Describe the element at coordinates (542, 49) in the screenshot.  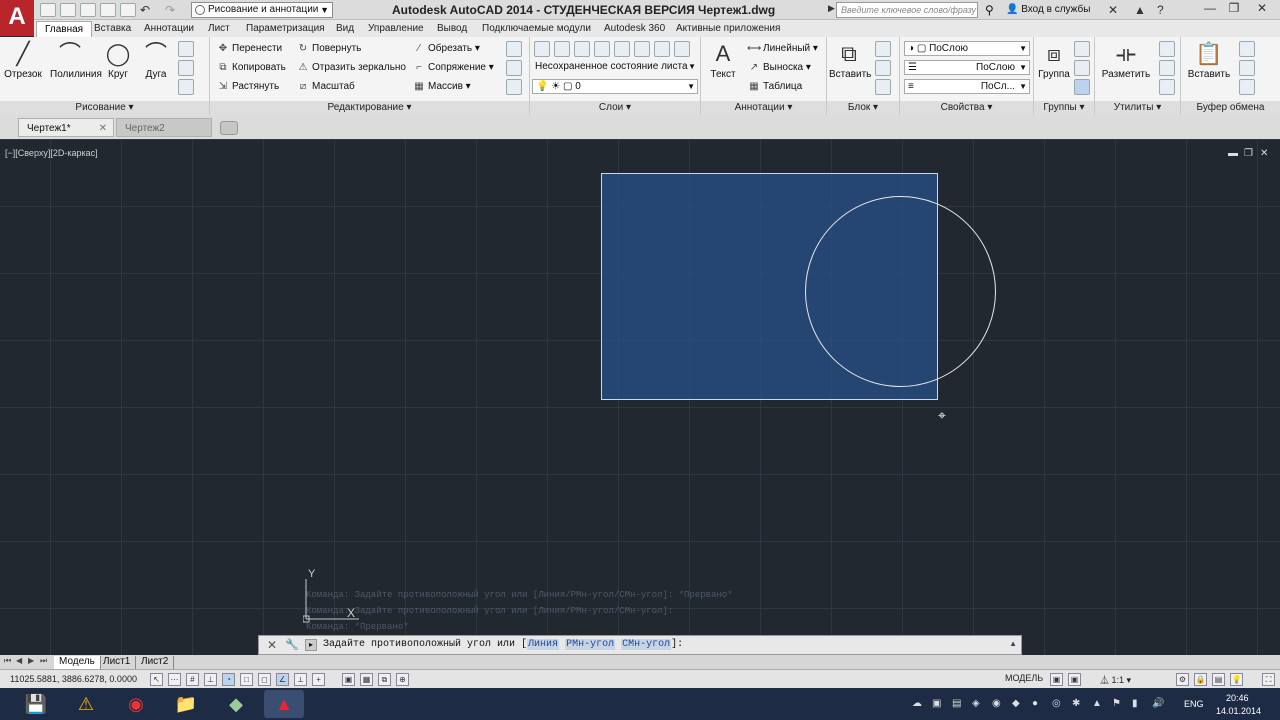
I see `layer-properties-icon` at that location.